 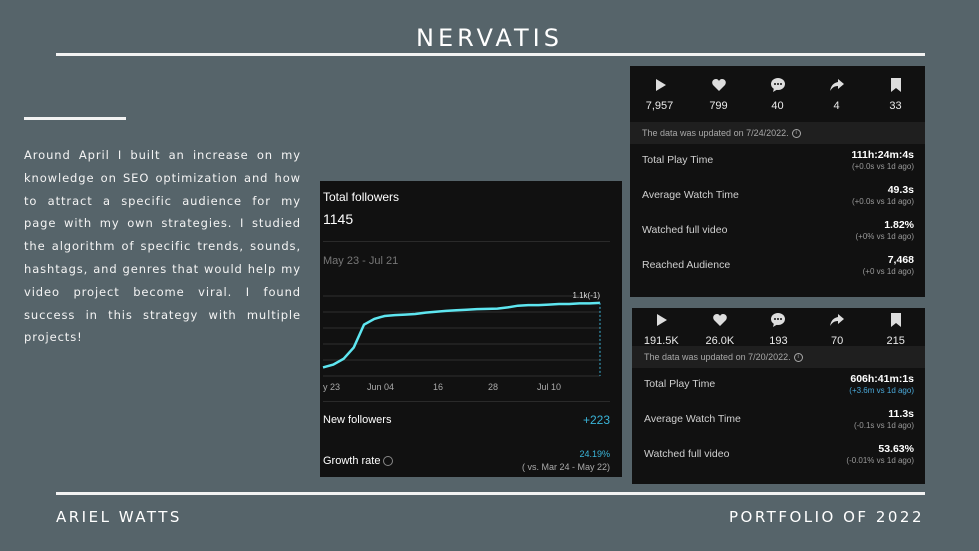 I want to click on stat-value: 4, so click(x=836, y=106).